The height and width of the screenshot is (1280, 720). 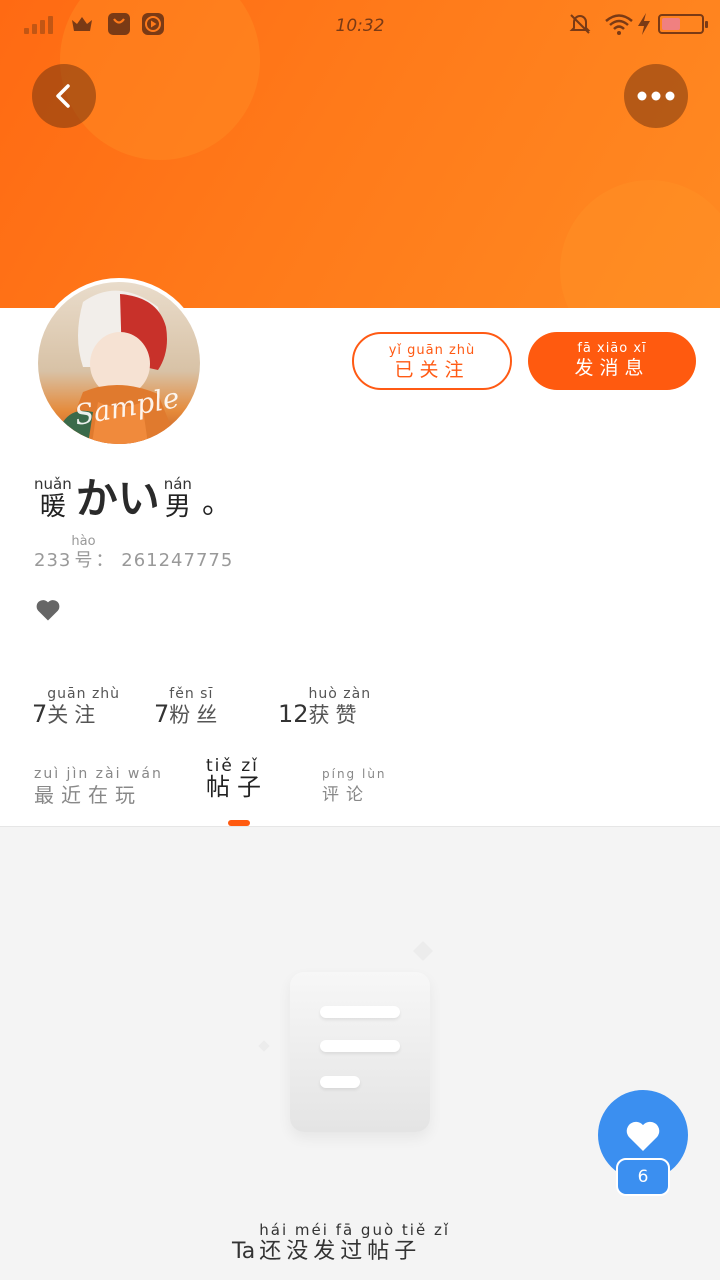 What do you see at coordinates (360, 826) in the screenshot?
I see `divider` at bounding box center [360, 826].